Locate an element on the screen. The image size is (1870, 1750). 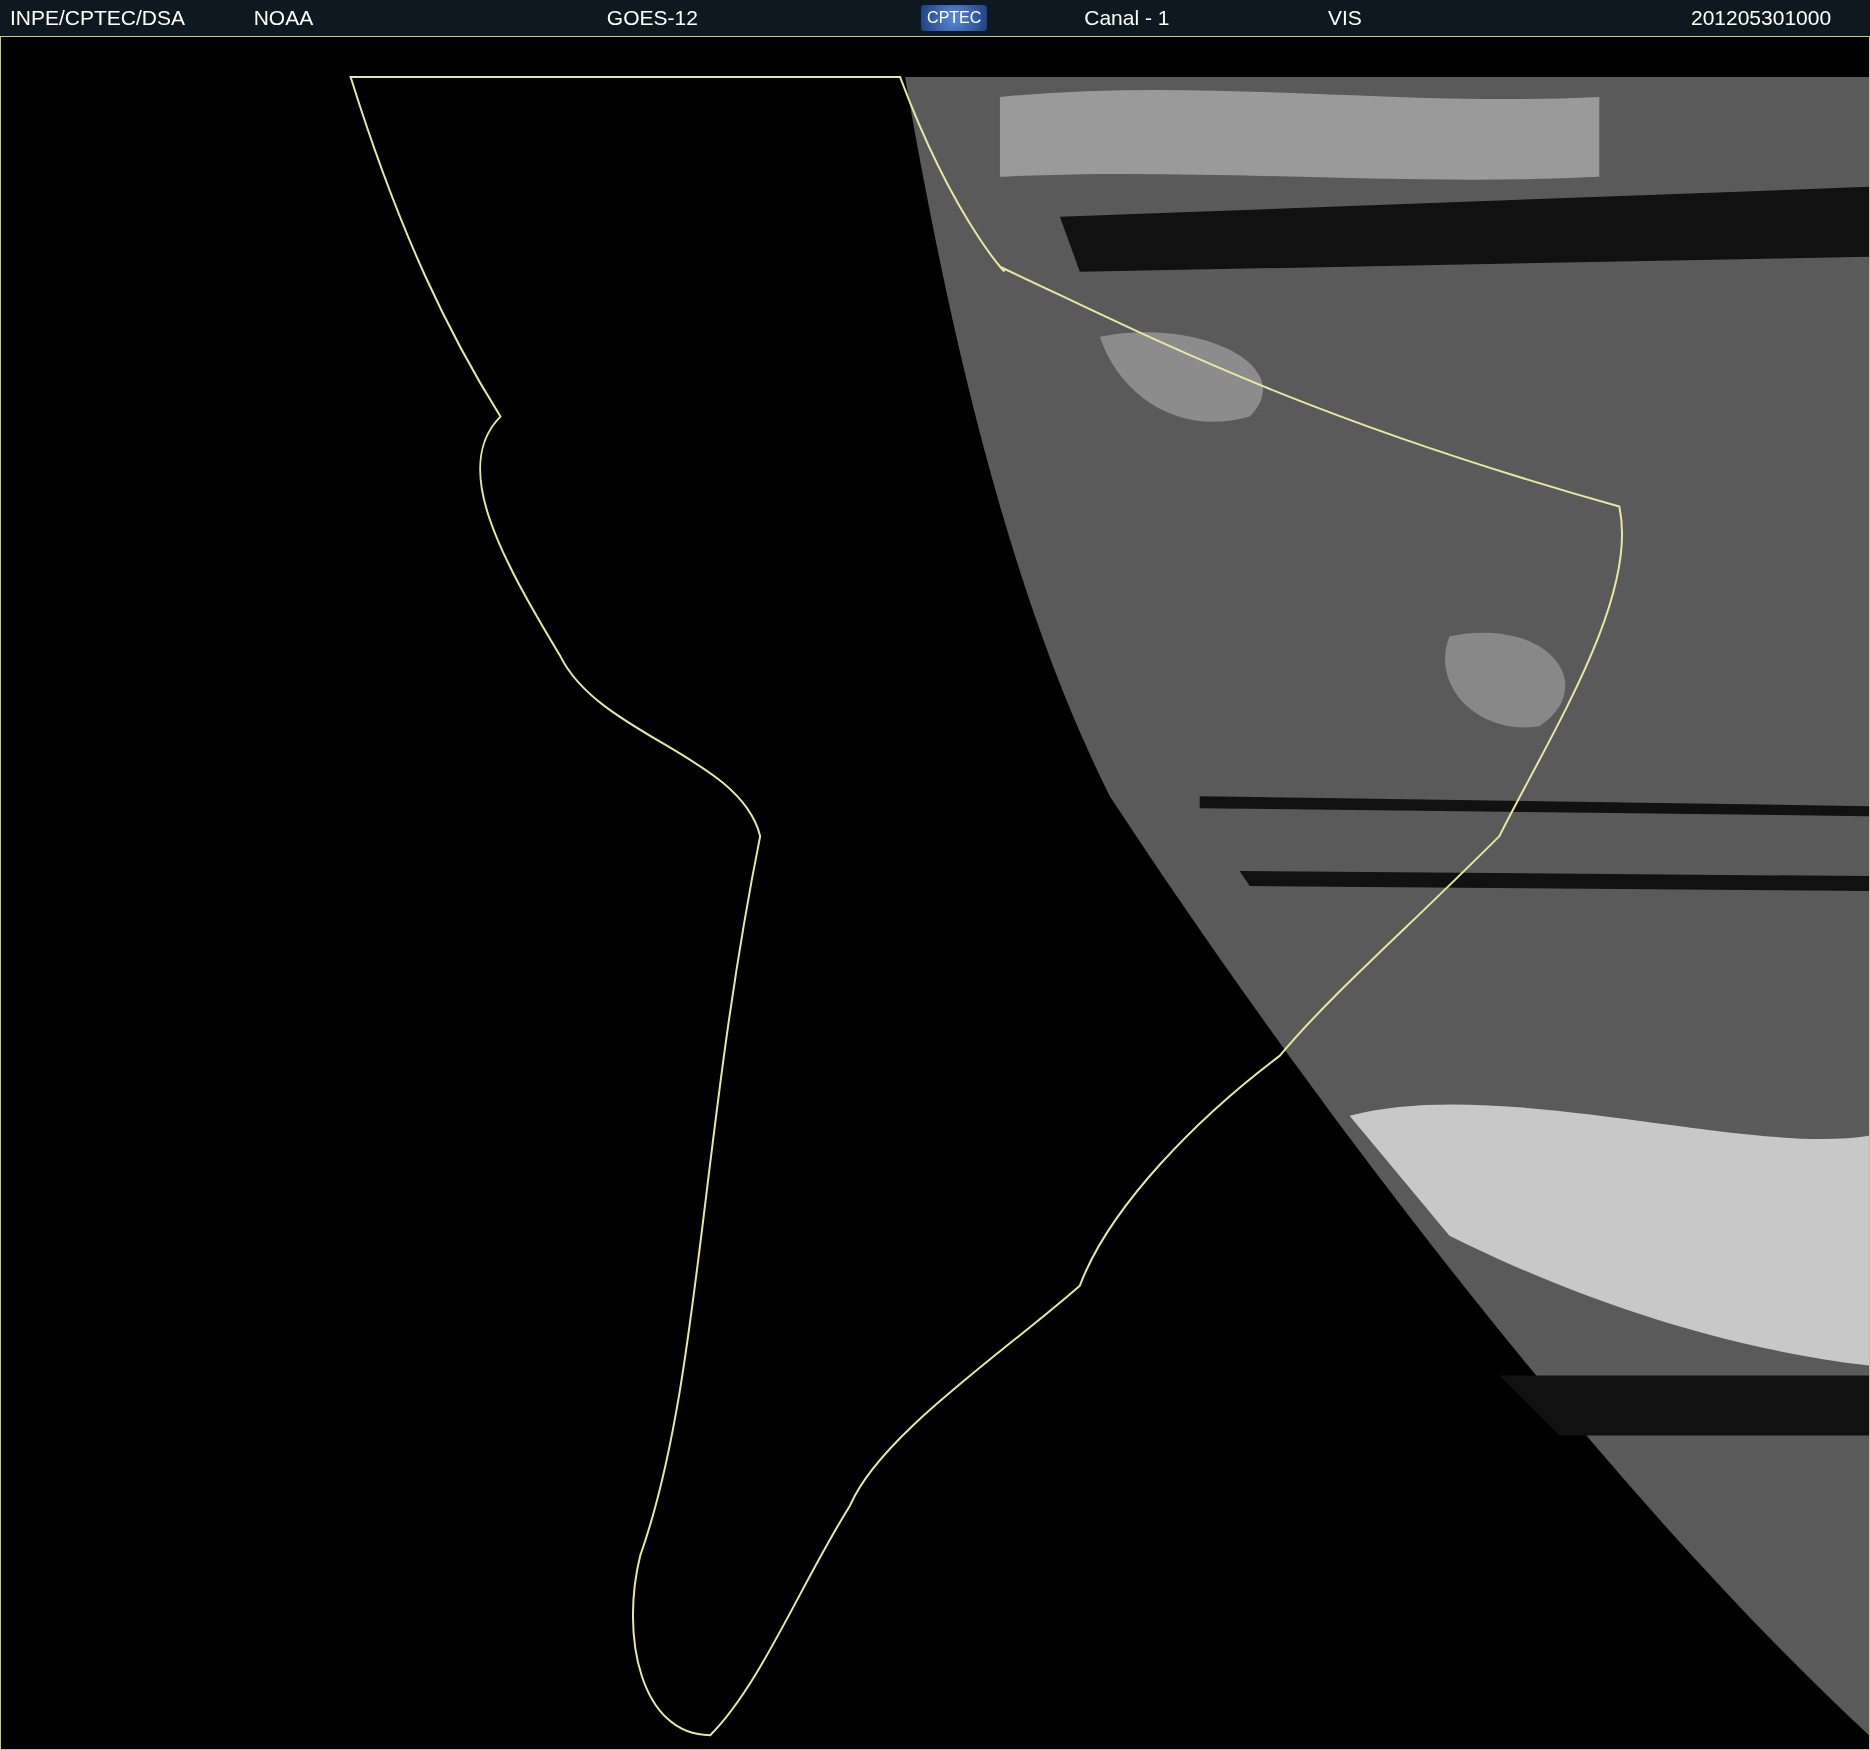
header-label: INPE/CPTEC/DSA is located at coordinates (98, 17).